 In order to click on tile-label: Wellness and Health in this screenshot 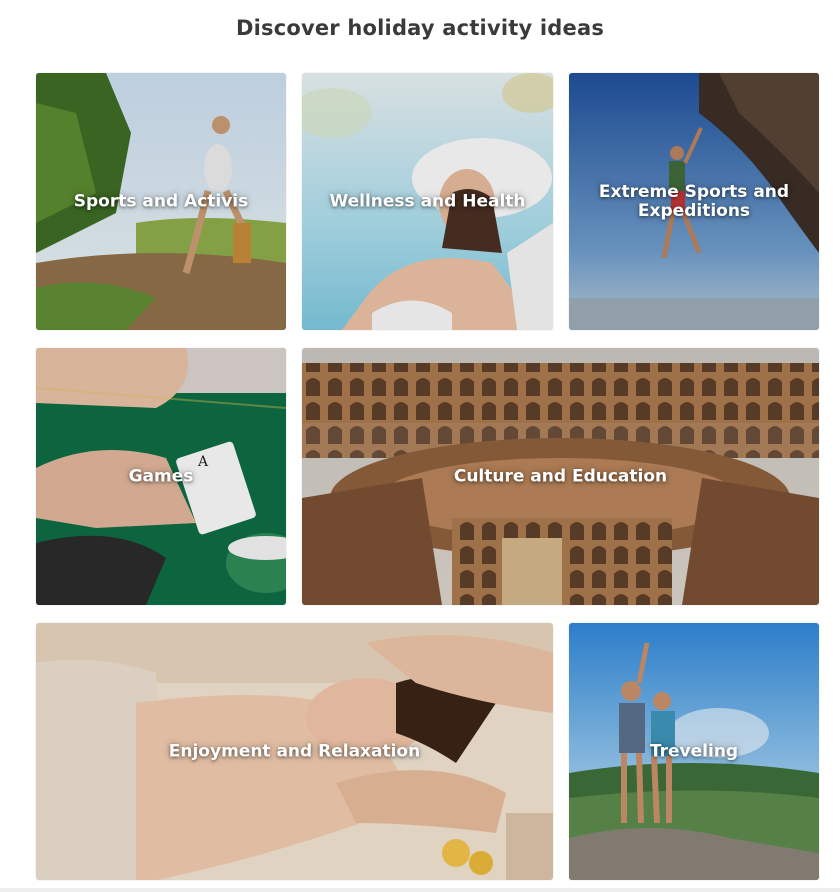, I will do `click(427, 201)`.